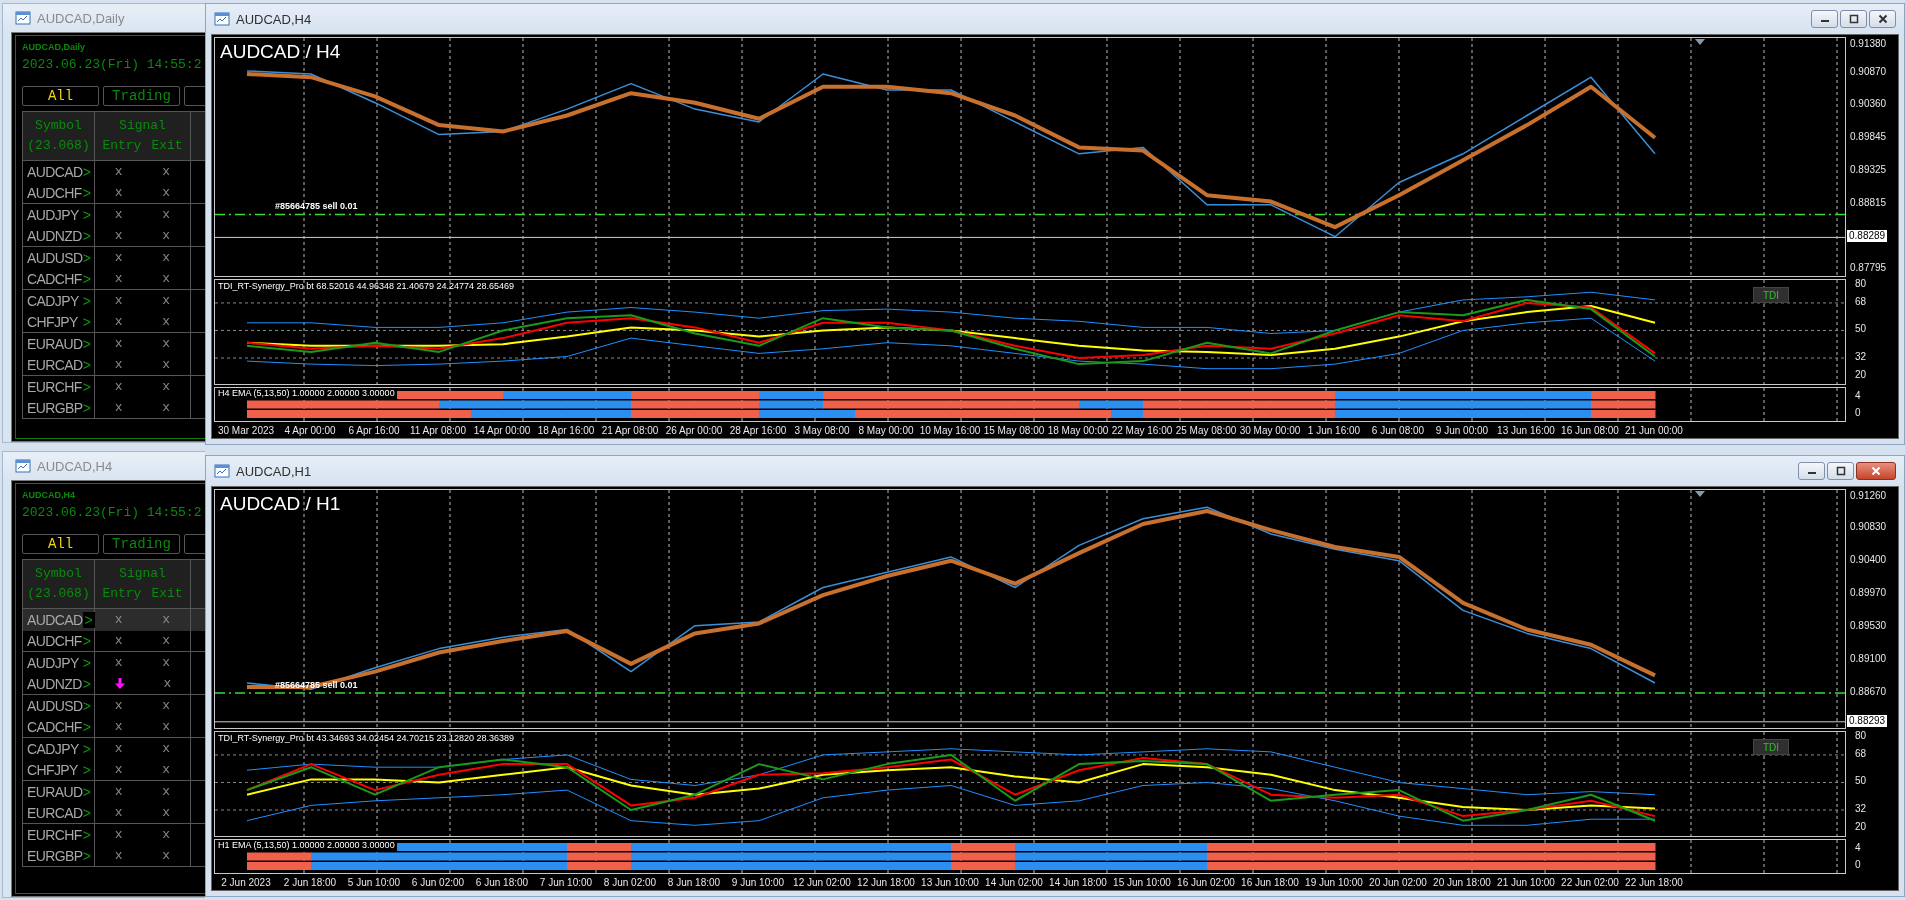 The width and height of the screenshot is (1905, 900). What do you see at coordinates (1868, 104) in the screenshot?
I see `price-tick: 0.90360` at bounding box center [1868, 104].